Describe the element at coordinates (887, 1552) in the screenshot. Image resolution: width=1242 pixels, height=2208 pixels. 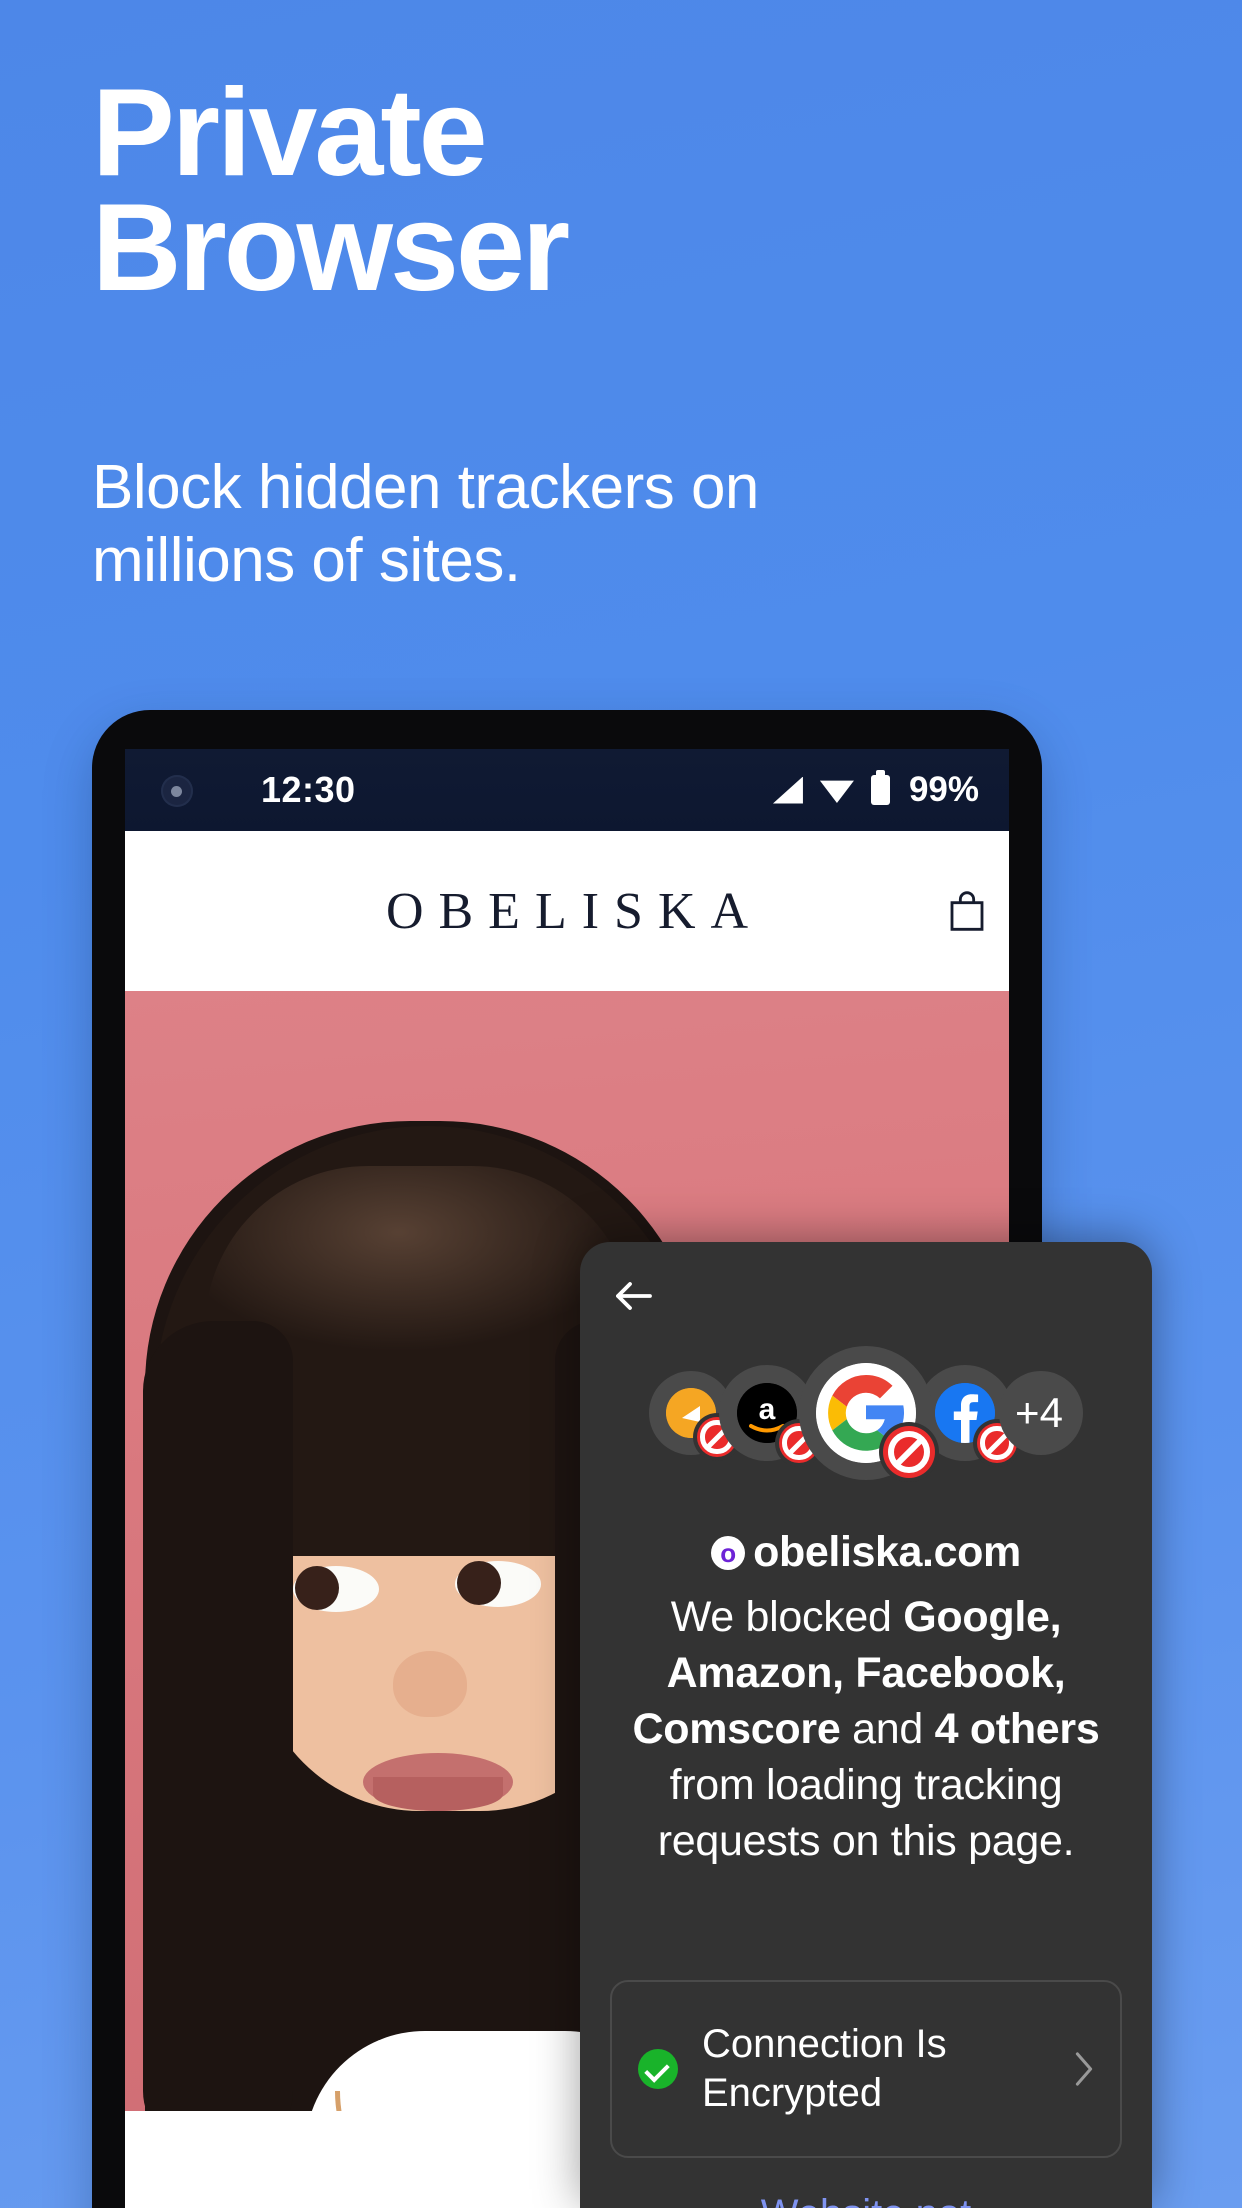
I see `site-domain-label: obeliska.com` at that location.